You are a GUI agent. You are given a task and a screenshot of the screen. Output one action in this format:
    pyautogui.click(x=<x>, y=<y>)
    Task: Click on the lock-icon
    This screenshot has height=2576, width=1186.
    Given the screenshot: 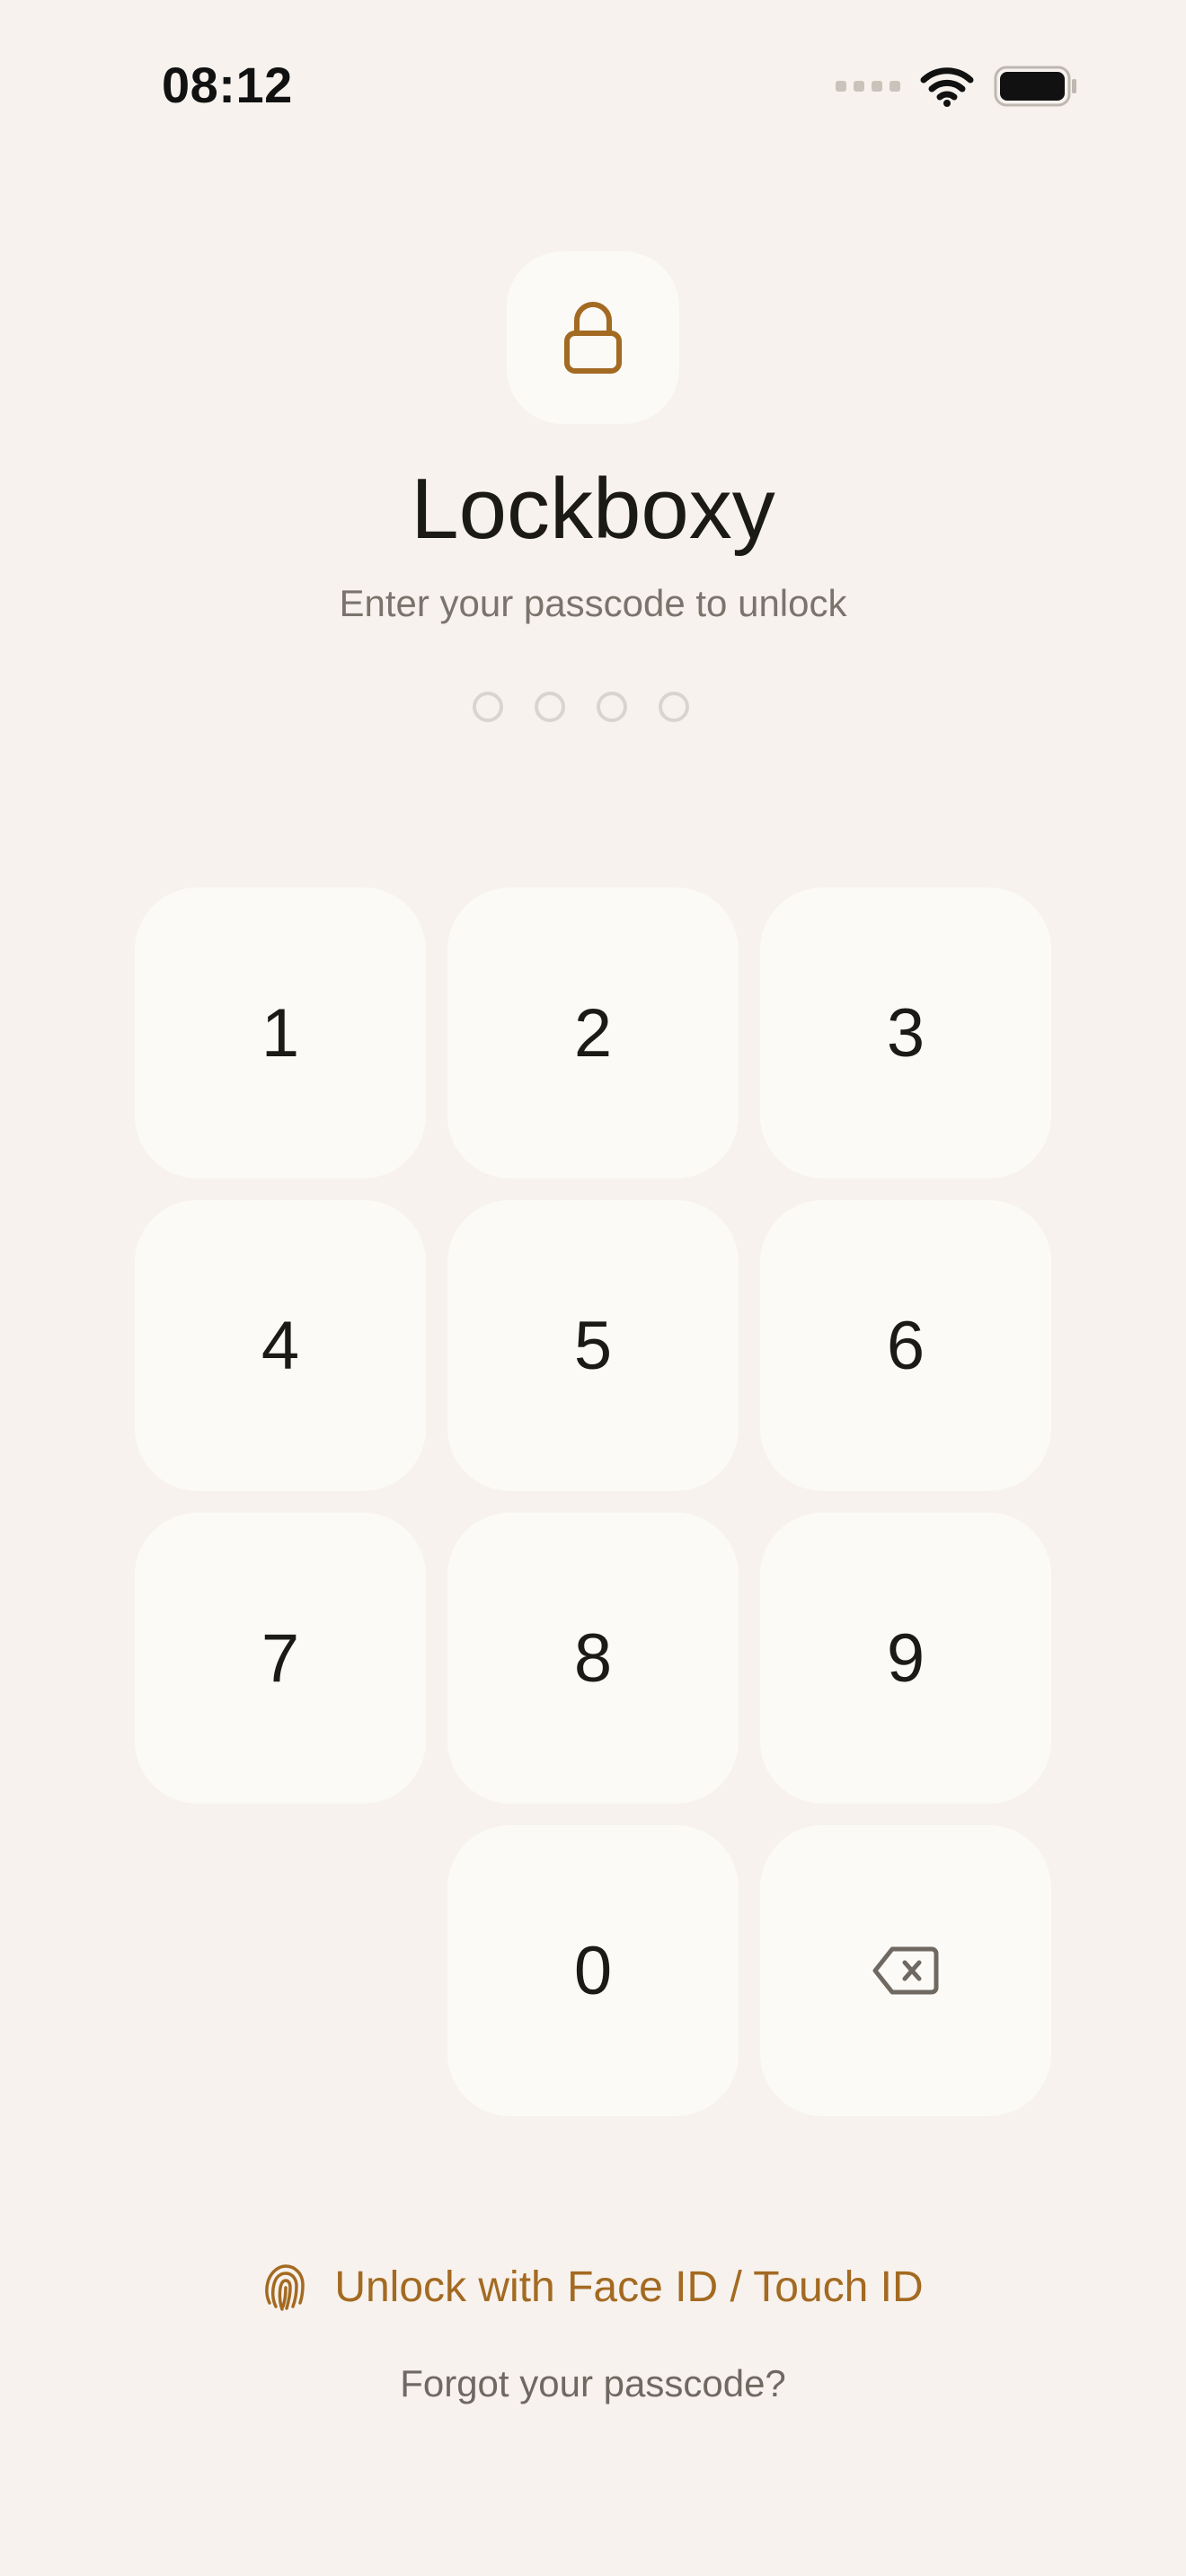 What is the action you would take?
    pyautogui.click(x=593, y=338)
    